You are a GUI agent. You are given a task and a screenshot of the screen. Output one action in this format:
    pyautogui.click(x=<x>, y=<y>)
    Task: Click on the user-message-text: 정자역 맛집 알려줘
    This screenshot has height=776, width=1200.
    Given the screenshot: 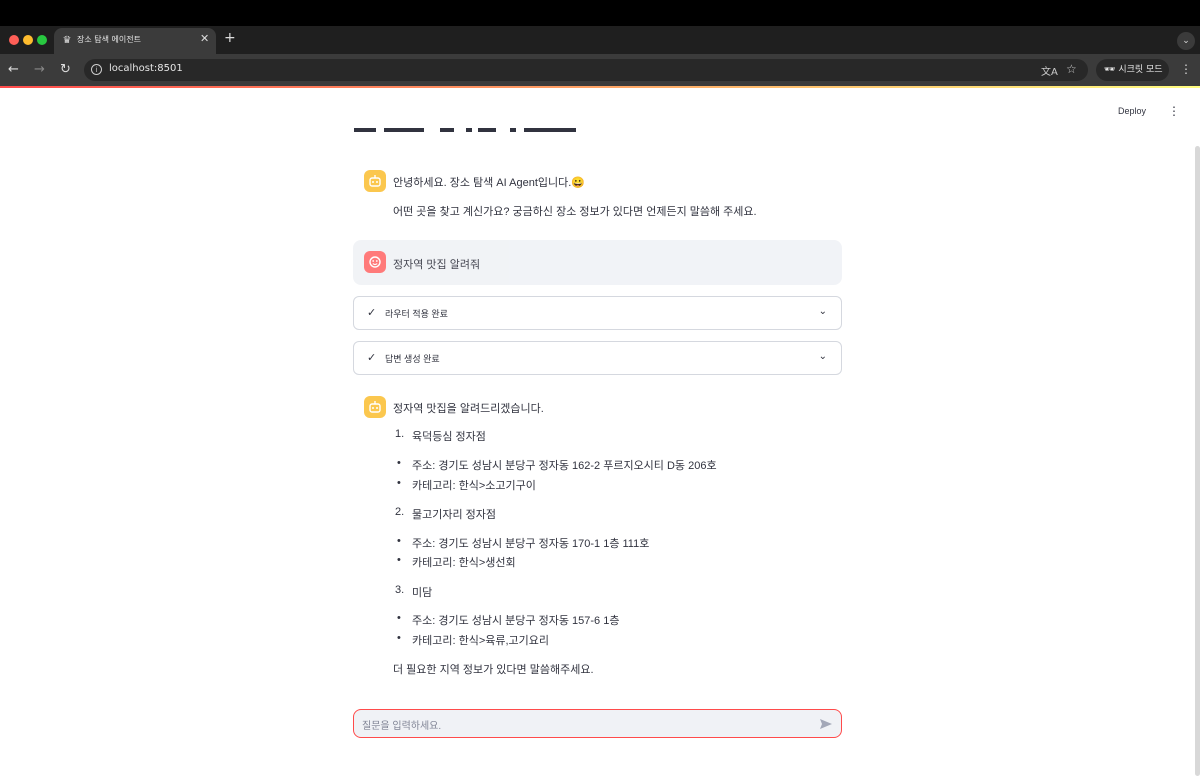 What is the action you would take?
    pyautogui.click(x=437, y=265)
    